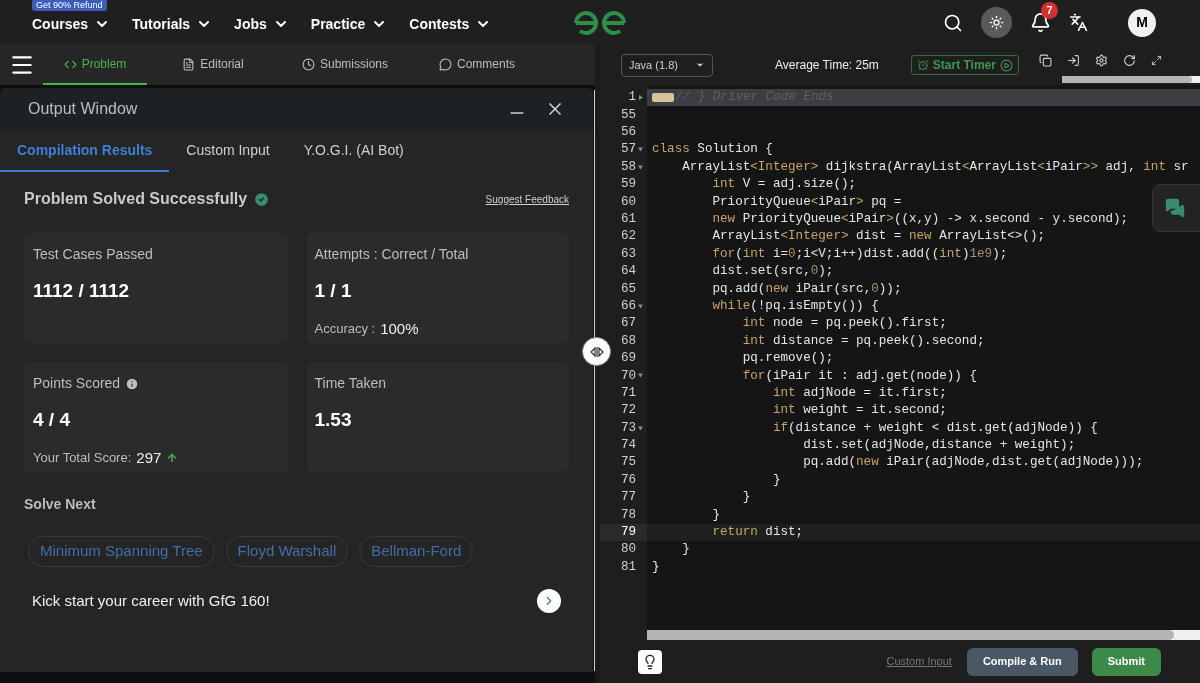 This screenshot has width=1200, height=683. I want to click on line-number: 67, so click(628, 324).